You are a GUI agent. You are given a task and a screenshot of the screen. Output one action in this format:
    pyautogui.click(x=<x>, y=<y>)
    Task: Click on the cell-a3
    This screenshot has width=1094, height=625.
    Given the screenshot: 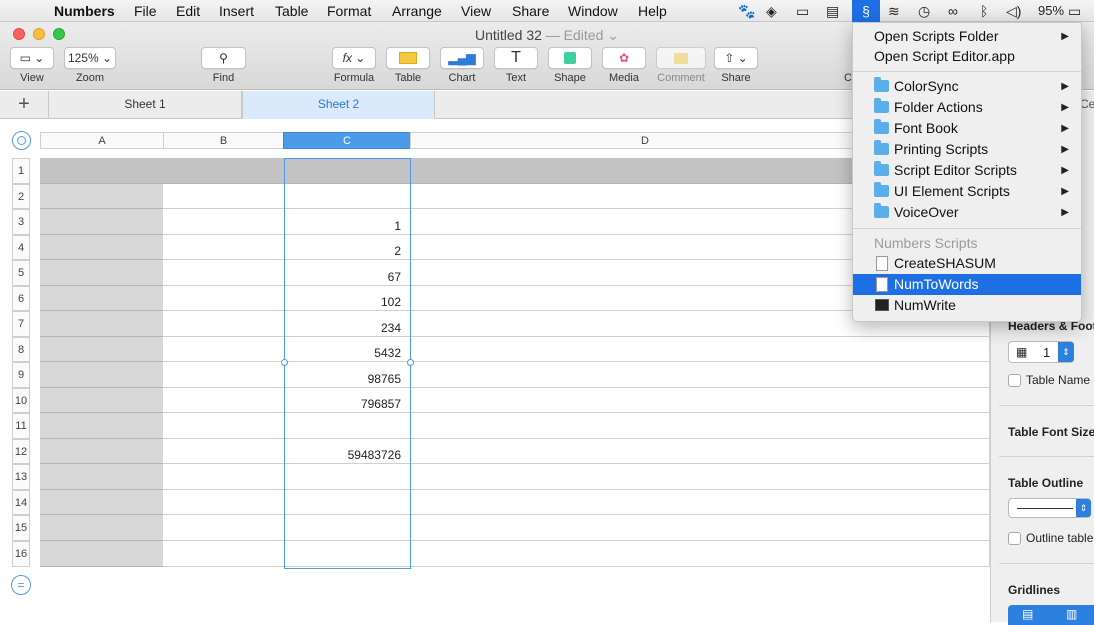 What is the action you would take?
    pyautogui.click(x=102, y=222)
    